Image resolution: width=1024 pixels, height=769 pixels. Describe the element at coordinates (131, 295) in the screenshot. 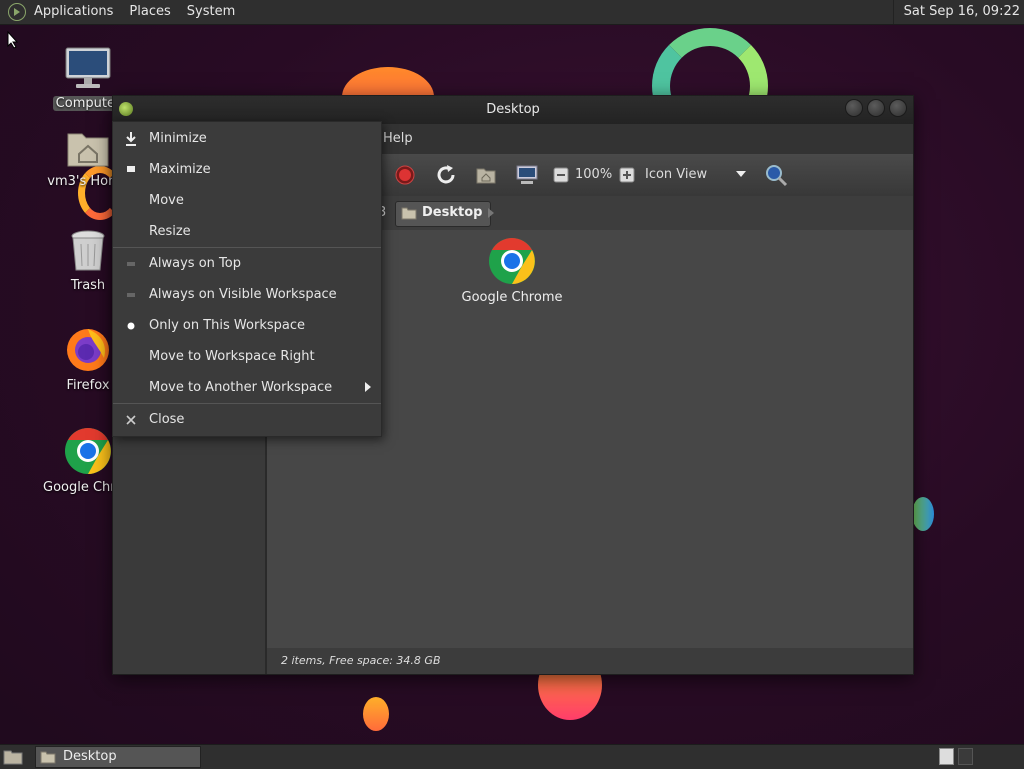

I see `radio-icon` at that location.